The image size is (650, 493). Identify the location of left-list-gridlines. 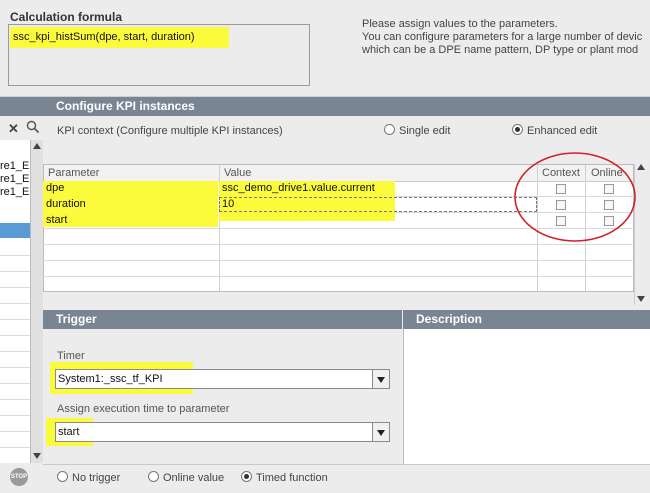
(15, 351).